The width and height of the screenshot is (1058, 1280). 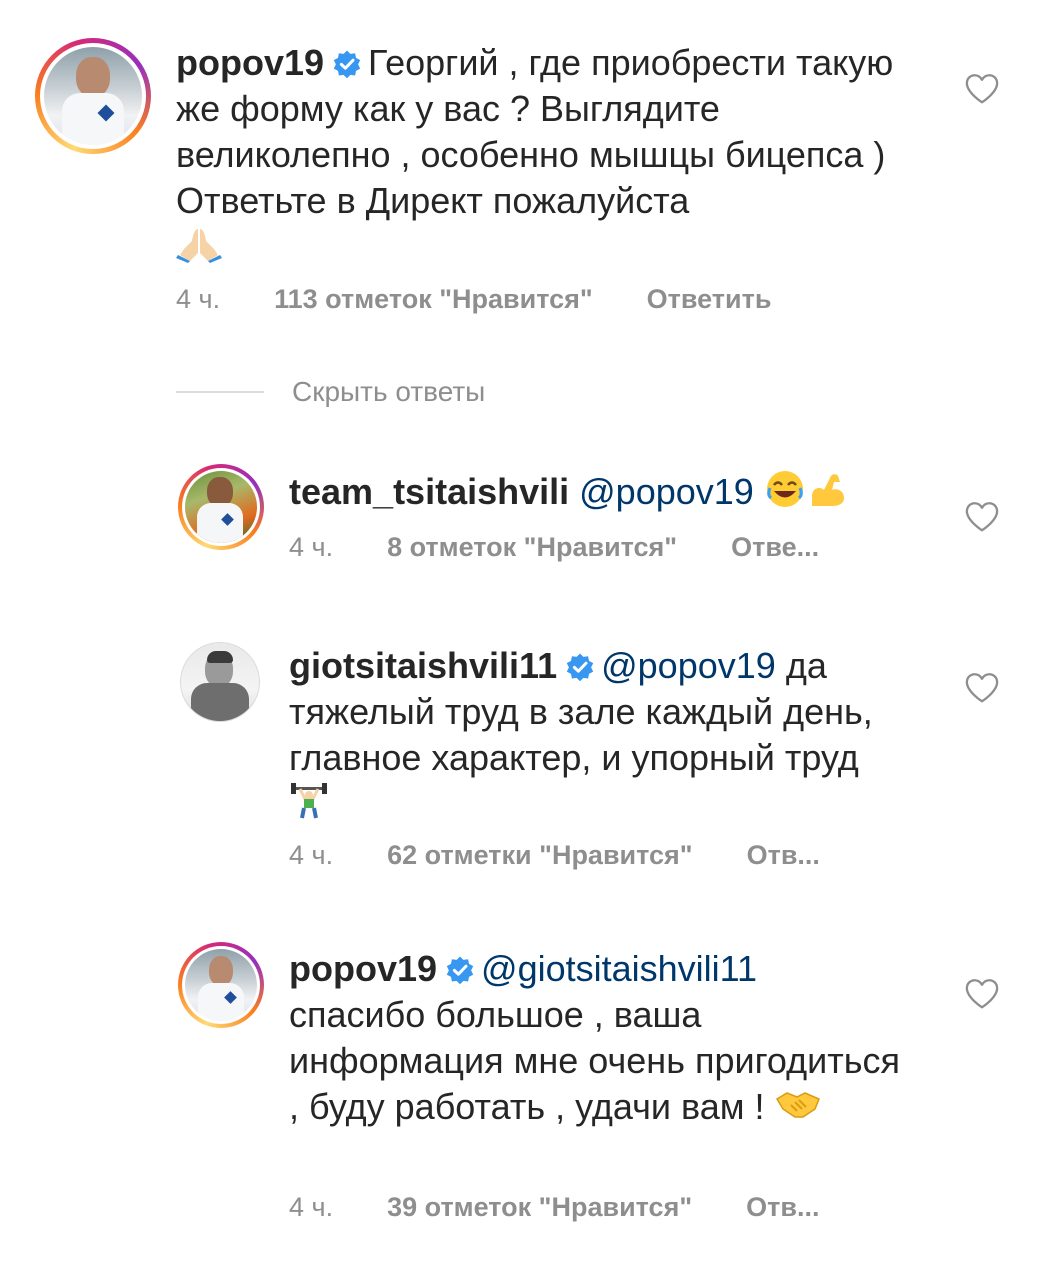 What do you see at coordinates (532, 547) in the screenshot?
I see `likes-count: 8 отметок "Нравится"` at bounding box center [532, 547].